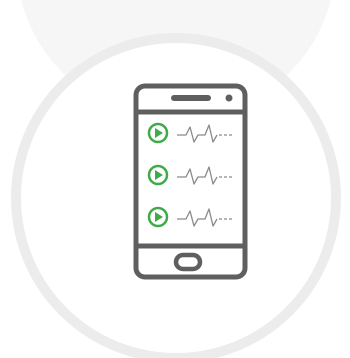 The image size is (350, 358). Describe the element at coordinates (229, 98) in the screenshot. I see `phone-camera` at that location.